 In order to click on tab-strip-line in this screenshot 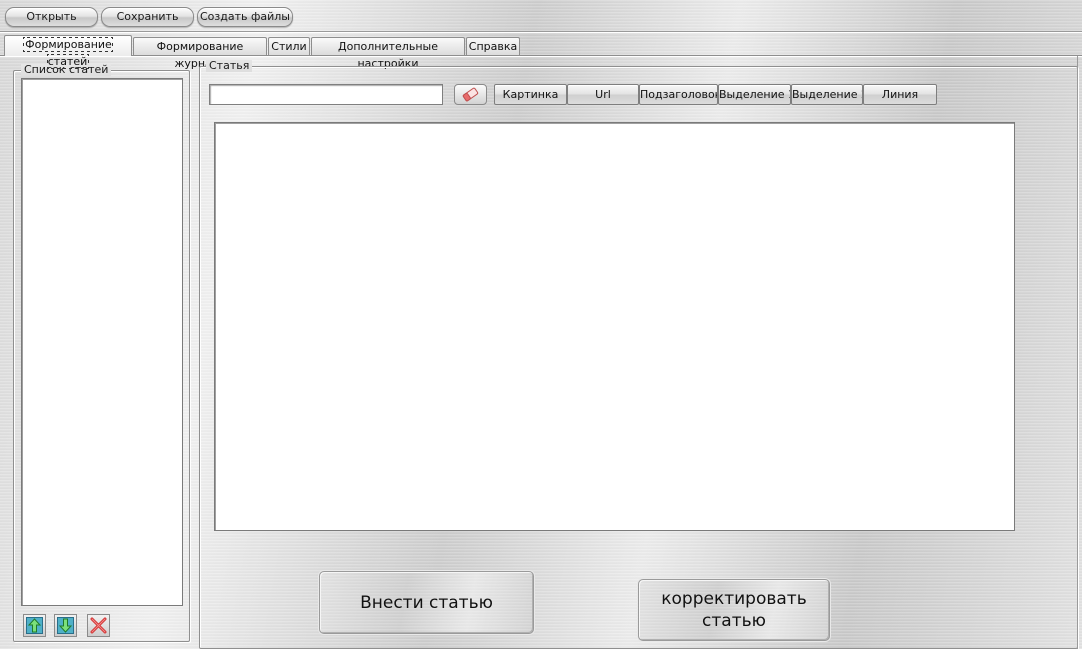, I will do `click(541, 55)`.